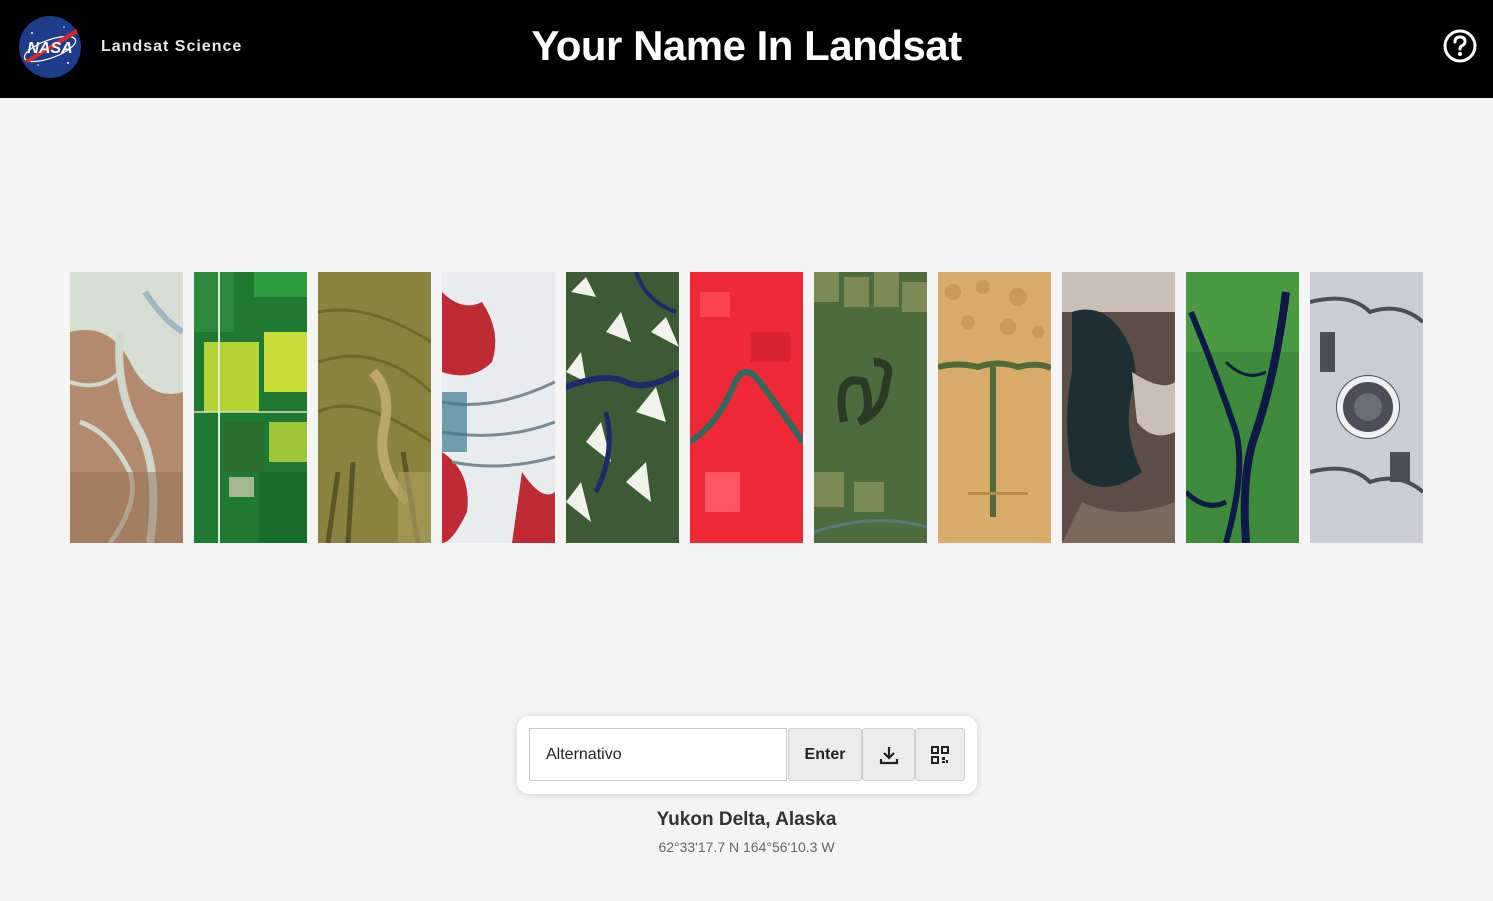  I want to click on download-icon, so click(888, 755).